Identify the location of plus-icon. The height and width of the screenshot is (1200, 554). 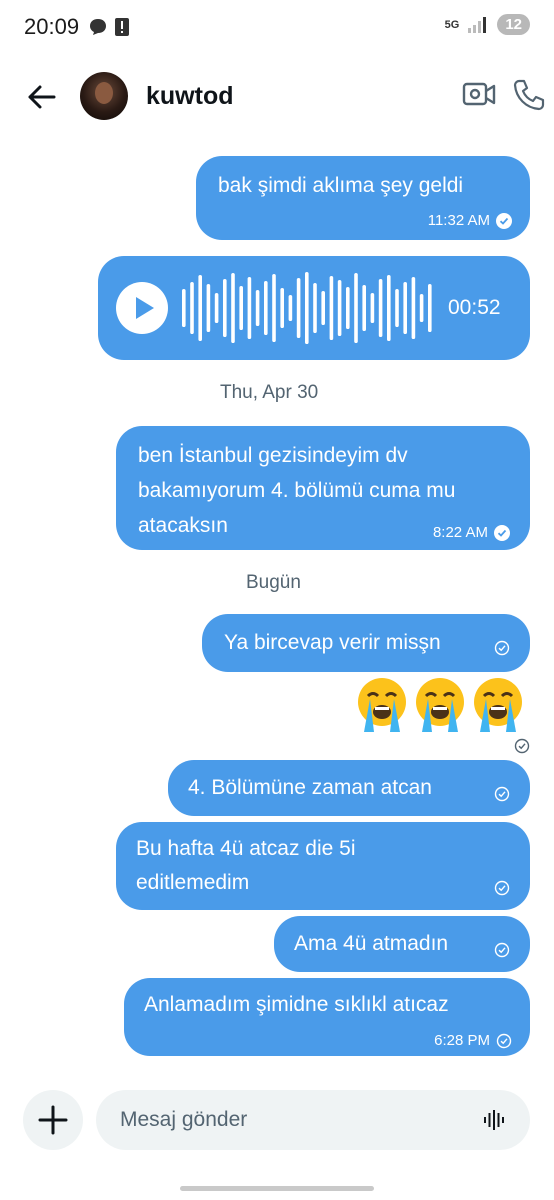
(53, 1120).